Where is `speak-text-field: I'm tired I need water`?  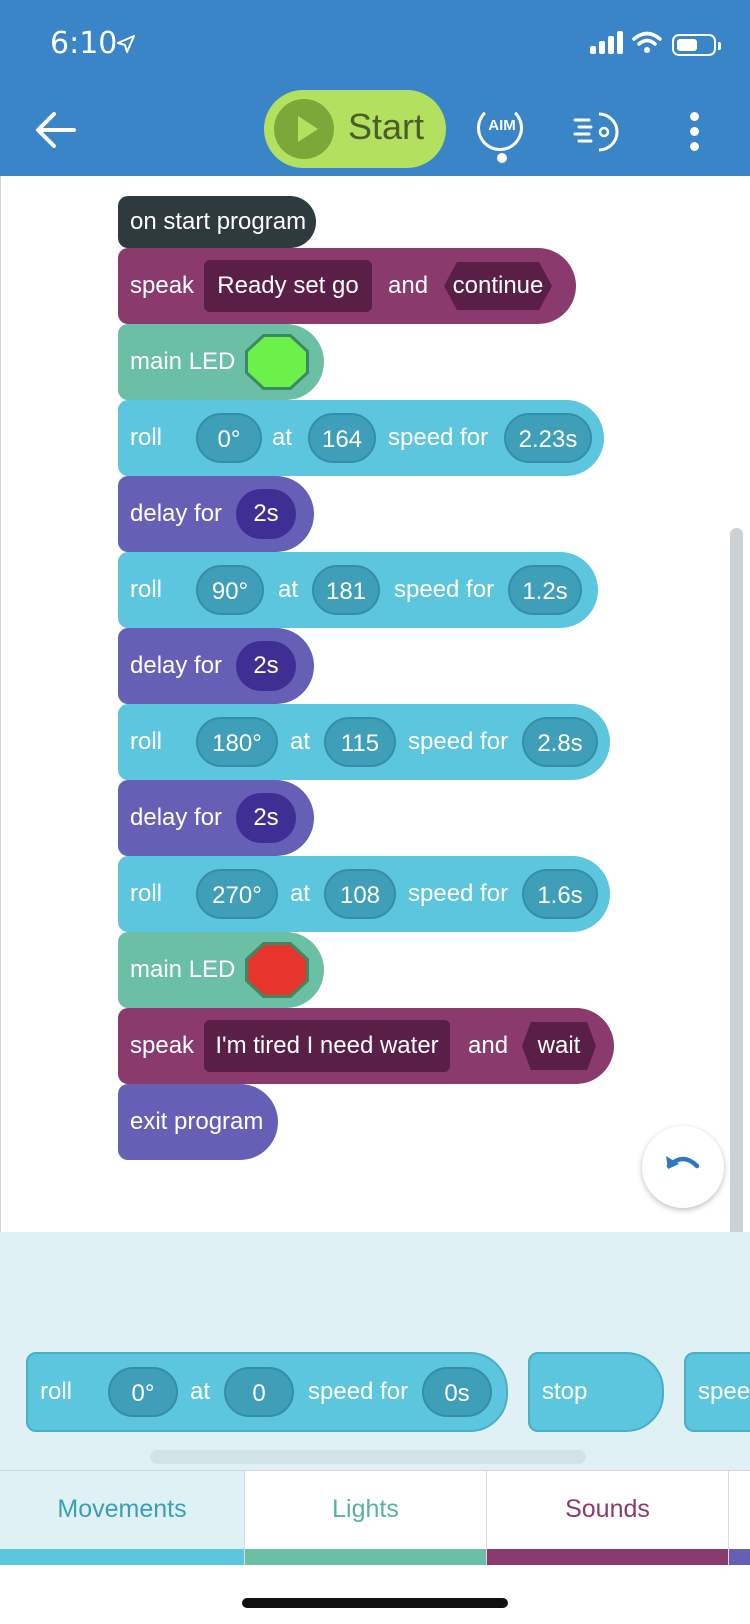 speak-text-field: I'm tired I need water is located at coordinates (327, 1046).